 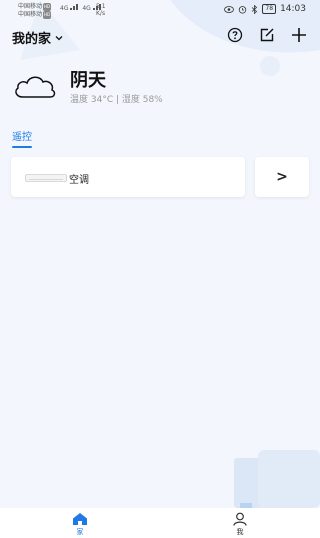 I want to click on net-speed-unit: K/s, so click(x=101, y=13).